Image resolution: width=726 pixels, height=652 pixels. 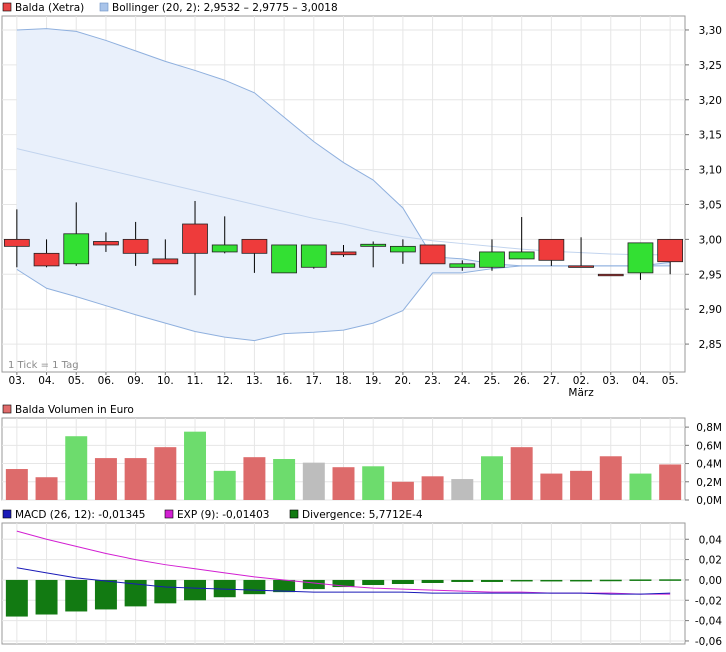 What do you see at coordinates (521, 381) in the screenshot?
I see `x-tick-label: 26.` at bounding box center [521, 381].